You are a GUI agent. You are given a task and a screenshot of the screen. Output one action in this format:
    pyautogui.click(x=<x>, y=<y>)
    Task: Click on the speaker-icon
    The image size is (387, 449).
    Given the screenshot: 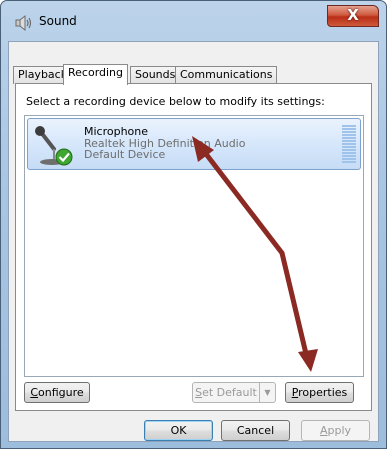 What is the action you would take?
    pyautogui.click(x=23, y=23)
    